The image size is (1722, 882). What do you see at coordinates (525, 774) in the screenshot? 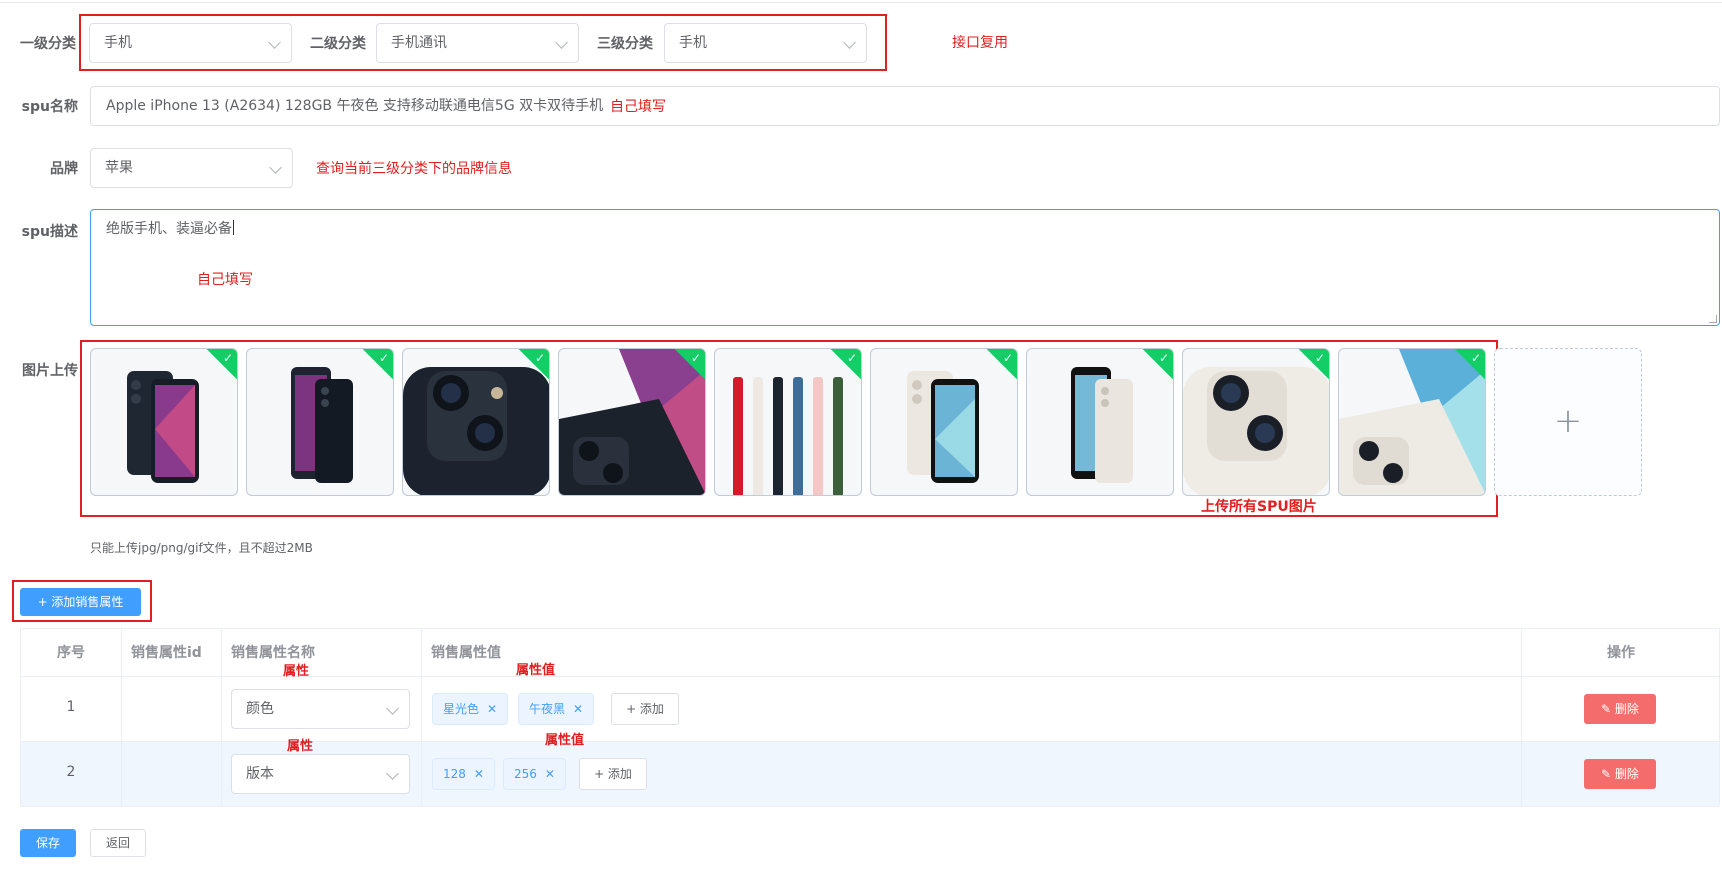
I see `tag-label: 256` at bounding box center [525, 774].